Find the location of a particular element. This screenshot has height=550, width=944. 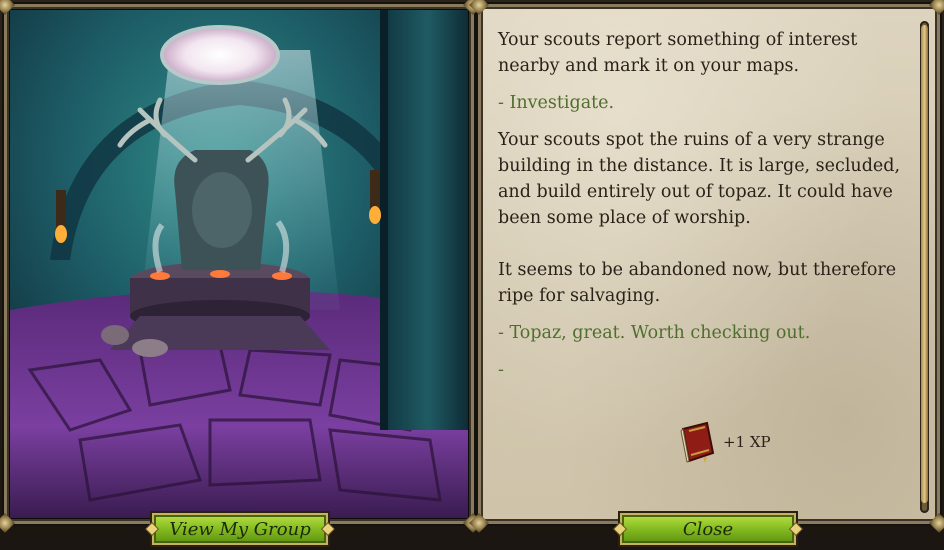

view-my-group-label: View My Group is located at coordinates (240, 529).